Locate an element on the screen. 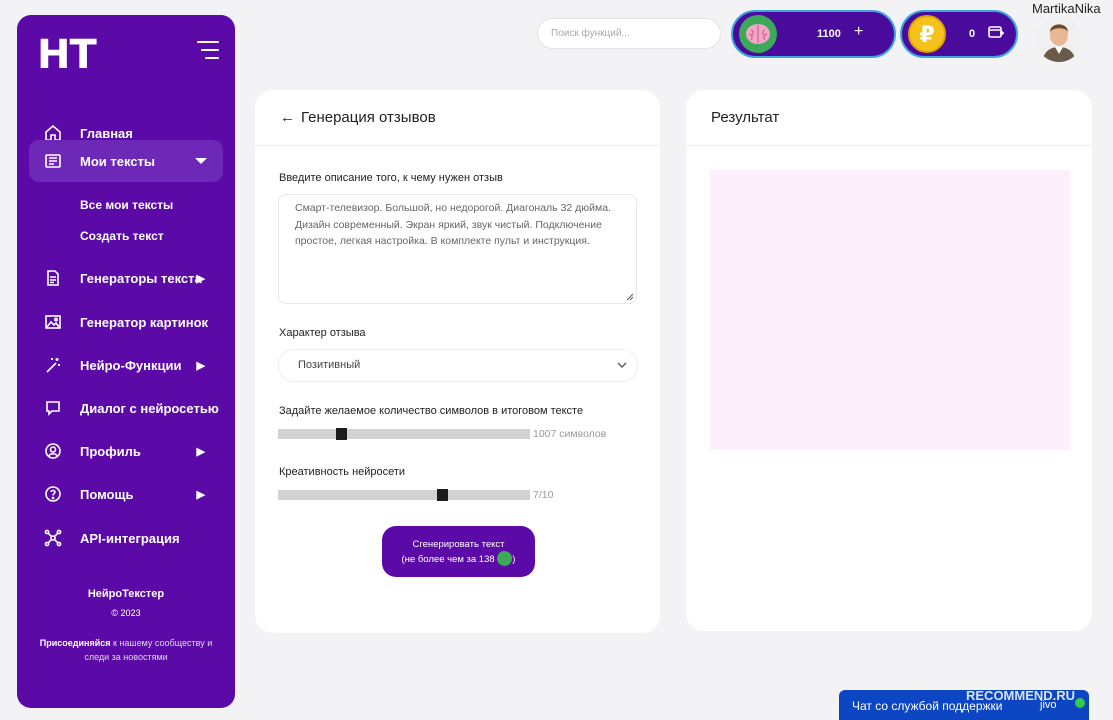 The height and width of the screenshot is (720, 1113). length-value: 1007 символов is located at coordinates (570, 434).